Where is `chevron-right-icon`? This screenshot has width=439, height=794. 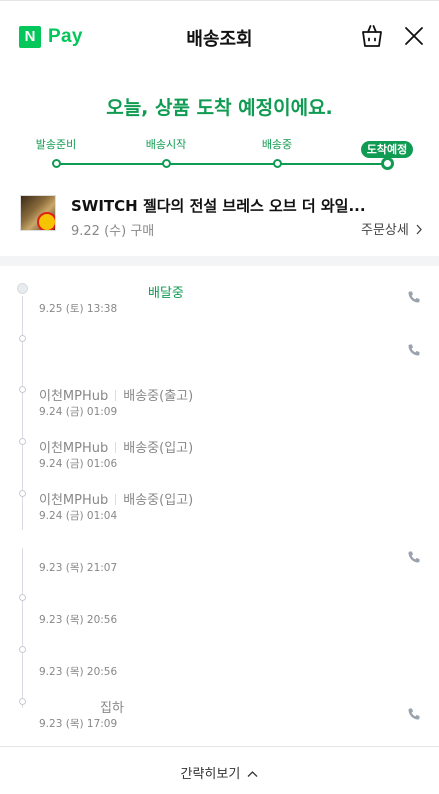 chevron-right-icon is located at coordinates (419, 229).